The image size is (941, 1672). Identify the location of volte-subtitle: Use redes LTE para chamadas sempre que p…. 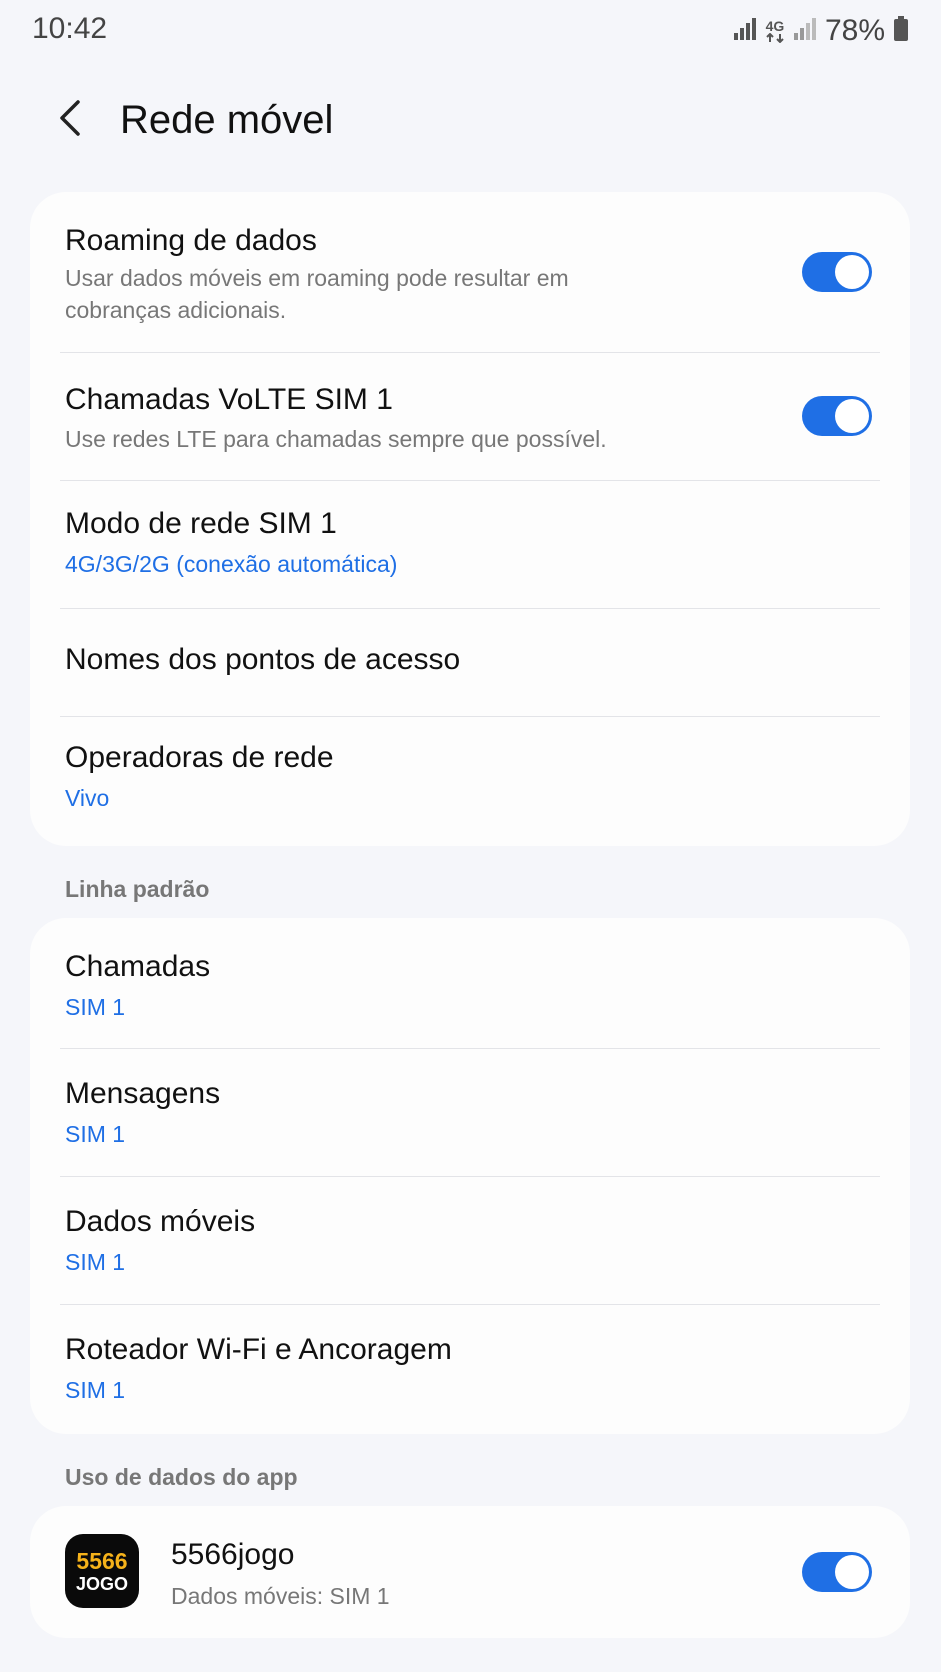
(336, 439).